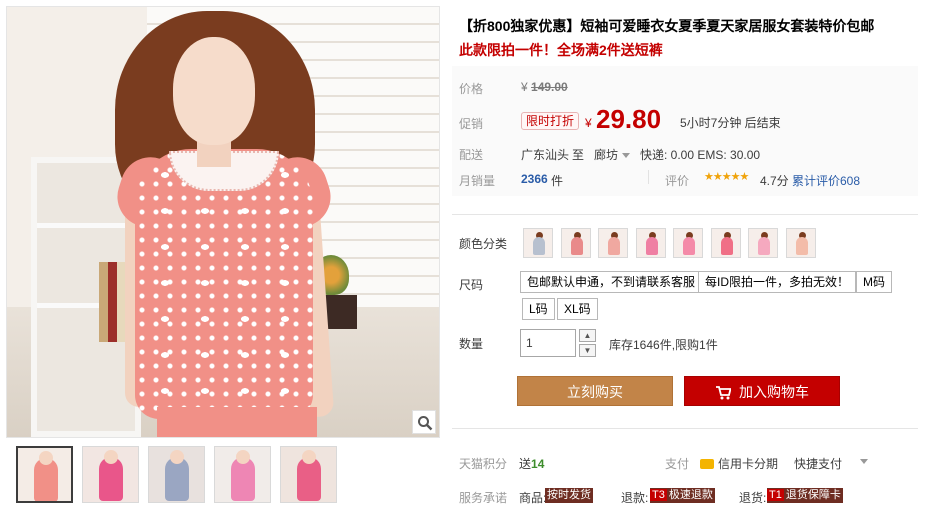 The height and width of the screenshot is (514, 930). What do you see at coordinates (677, 181) in the screenshot?
I see `rating-label: 评价` at bounding box center [677, 181].